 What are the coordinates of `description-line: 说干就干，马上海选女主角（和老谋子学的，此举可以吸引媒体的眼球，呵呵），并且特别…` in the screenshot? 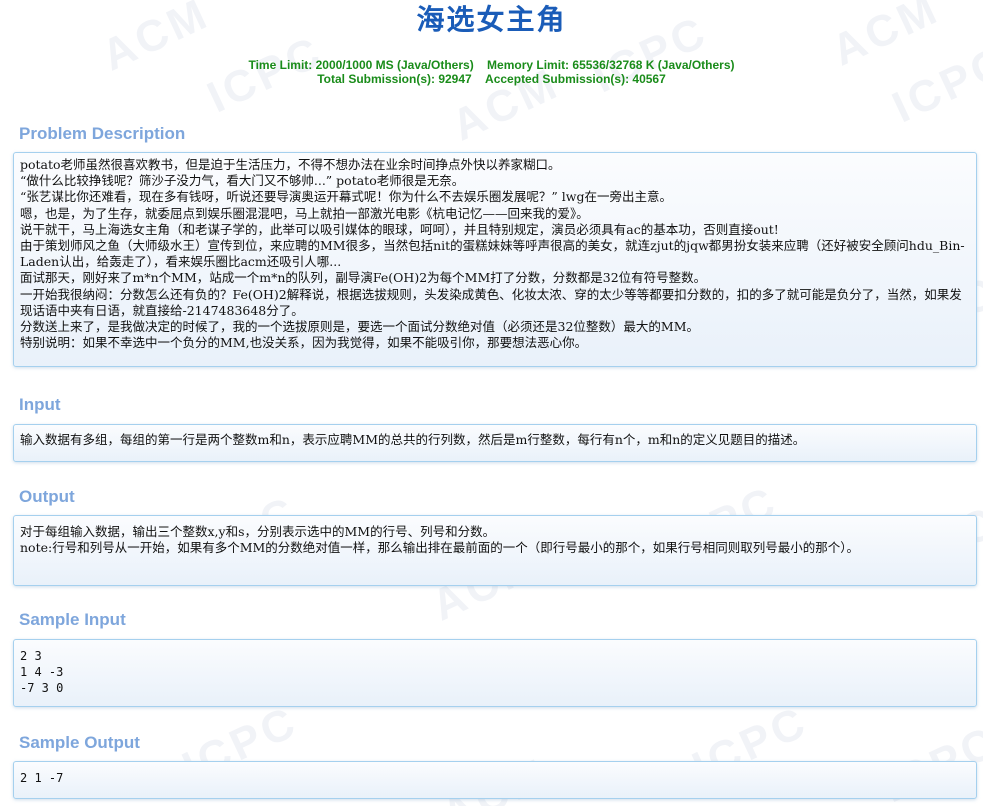 It's located at (399, 229).